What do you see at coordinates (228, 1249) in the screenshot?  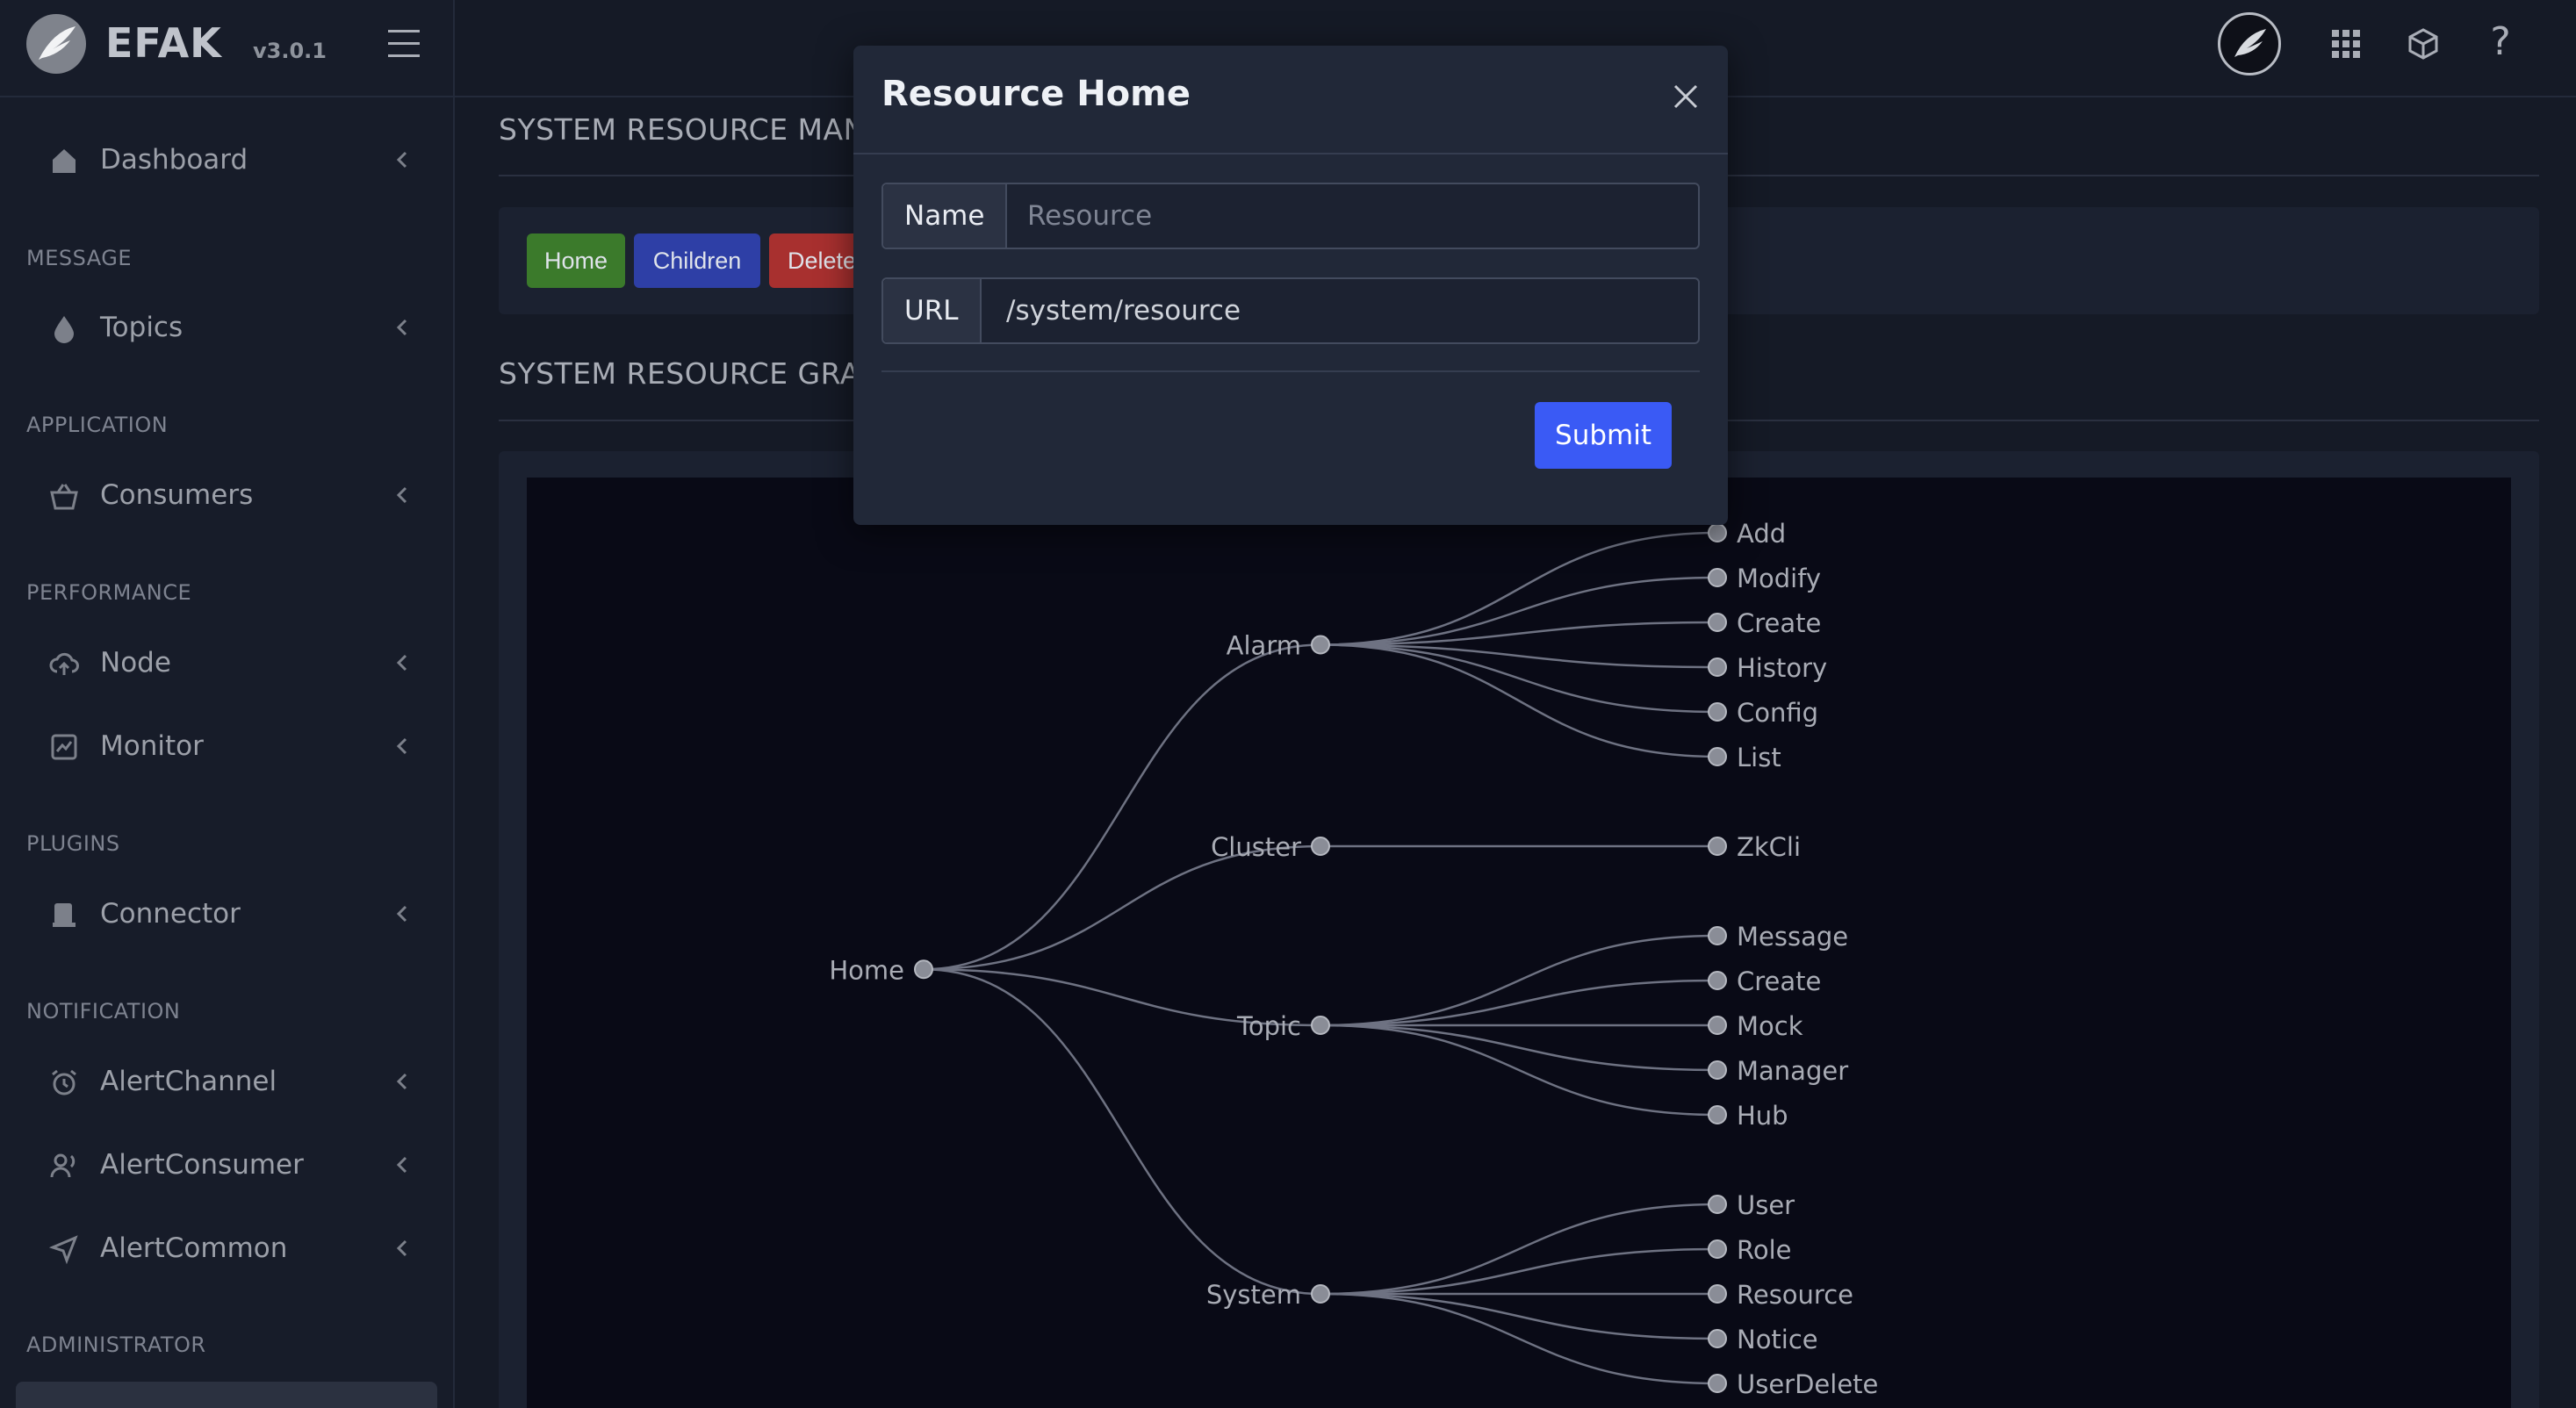 I see `sidebar-item-alertcommon: AlertCommon` at bounding box center [228, 1249].